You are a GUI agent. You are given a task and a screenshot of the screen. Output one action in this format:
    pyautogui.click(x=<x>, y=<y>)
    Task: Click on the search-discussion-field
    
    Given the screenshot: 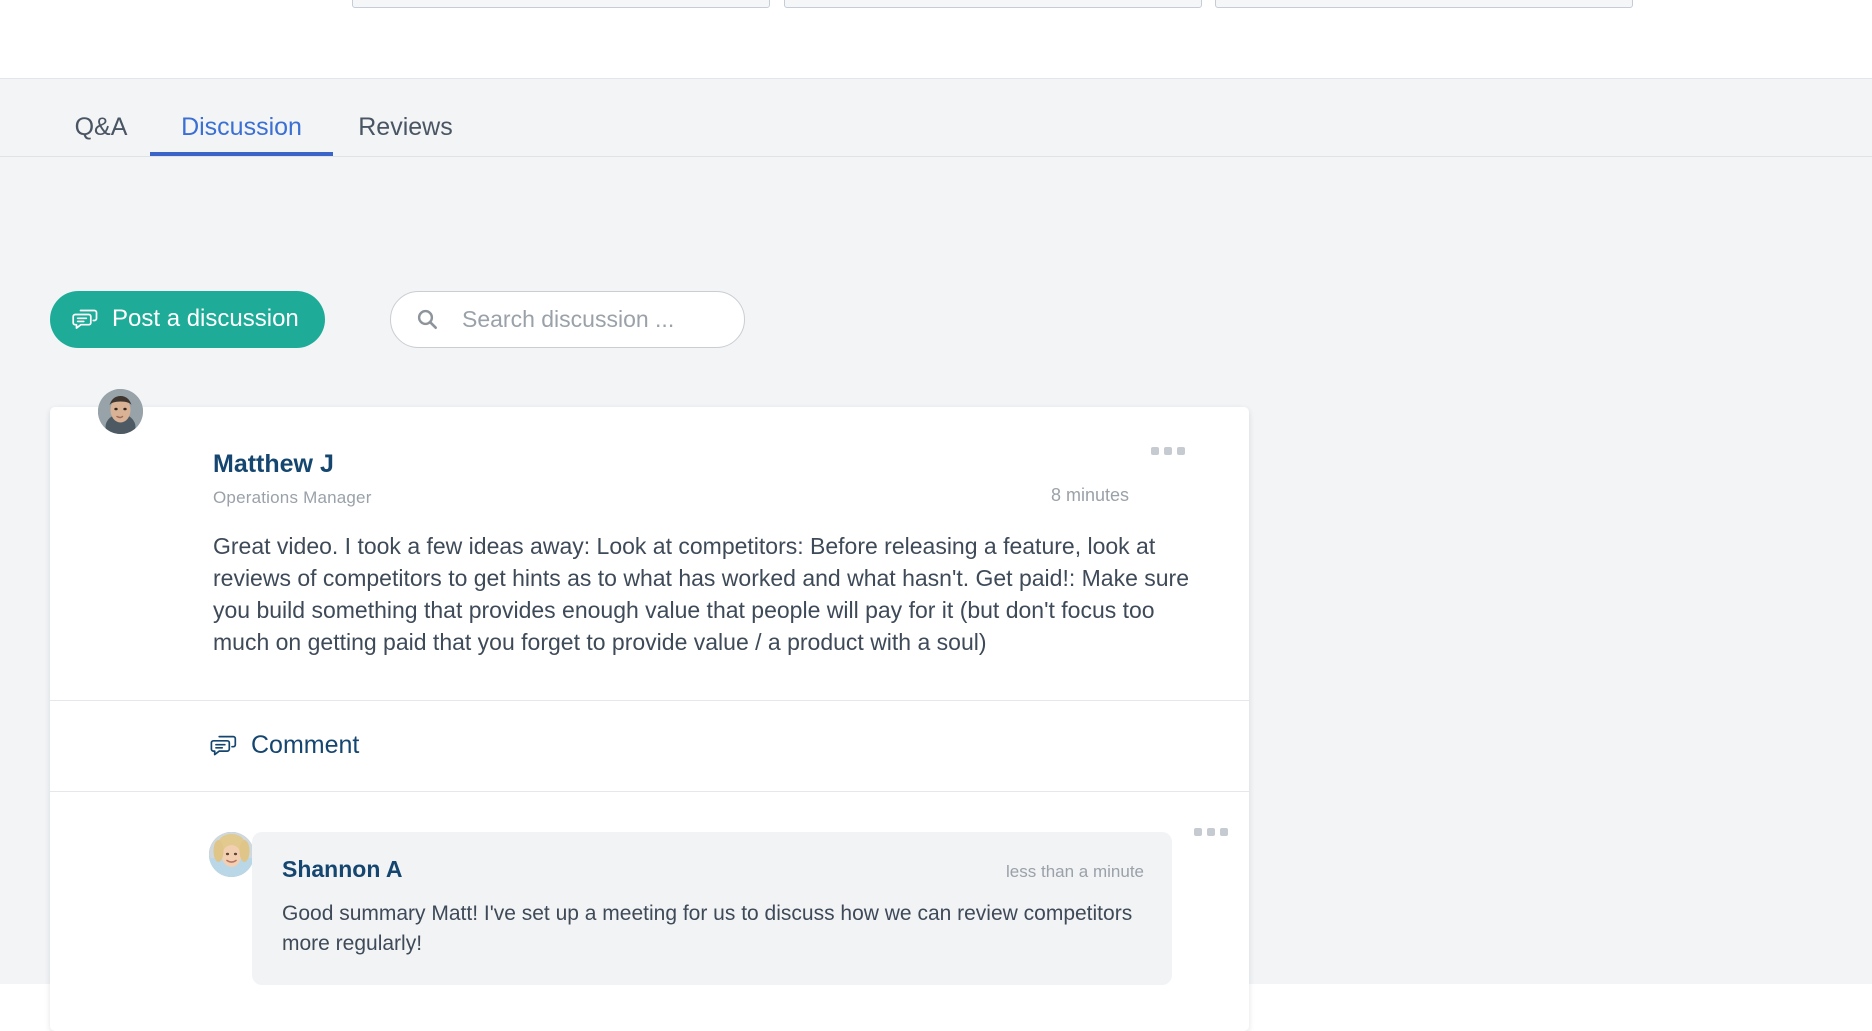 What is the action you would take?
    pyautogui.click(x=583, y=319)
    